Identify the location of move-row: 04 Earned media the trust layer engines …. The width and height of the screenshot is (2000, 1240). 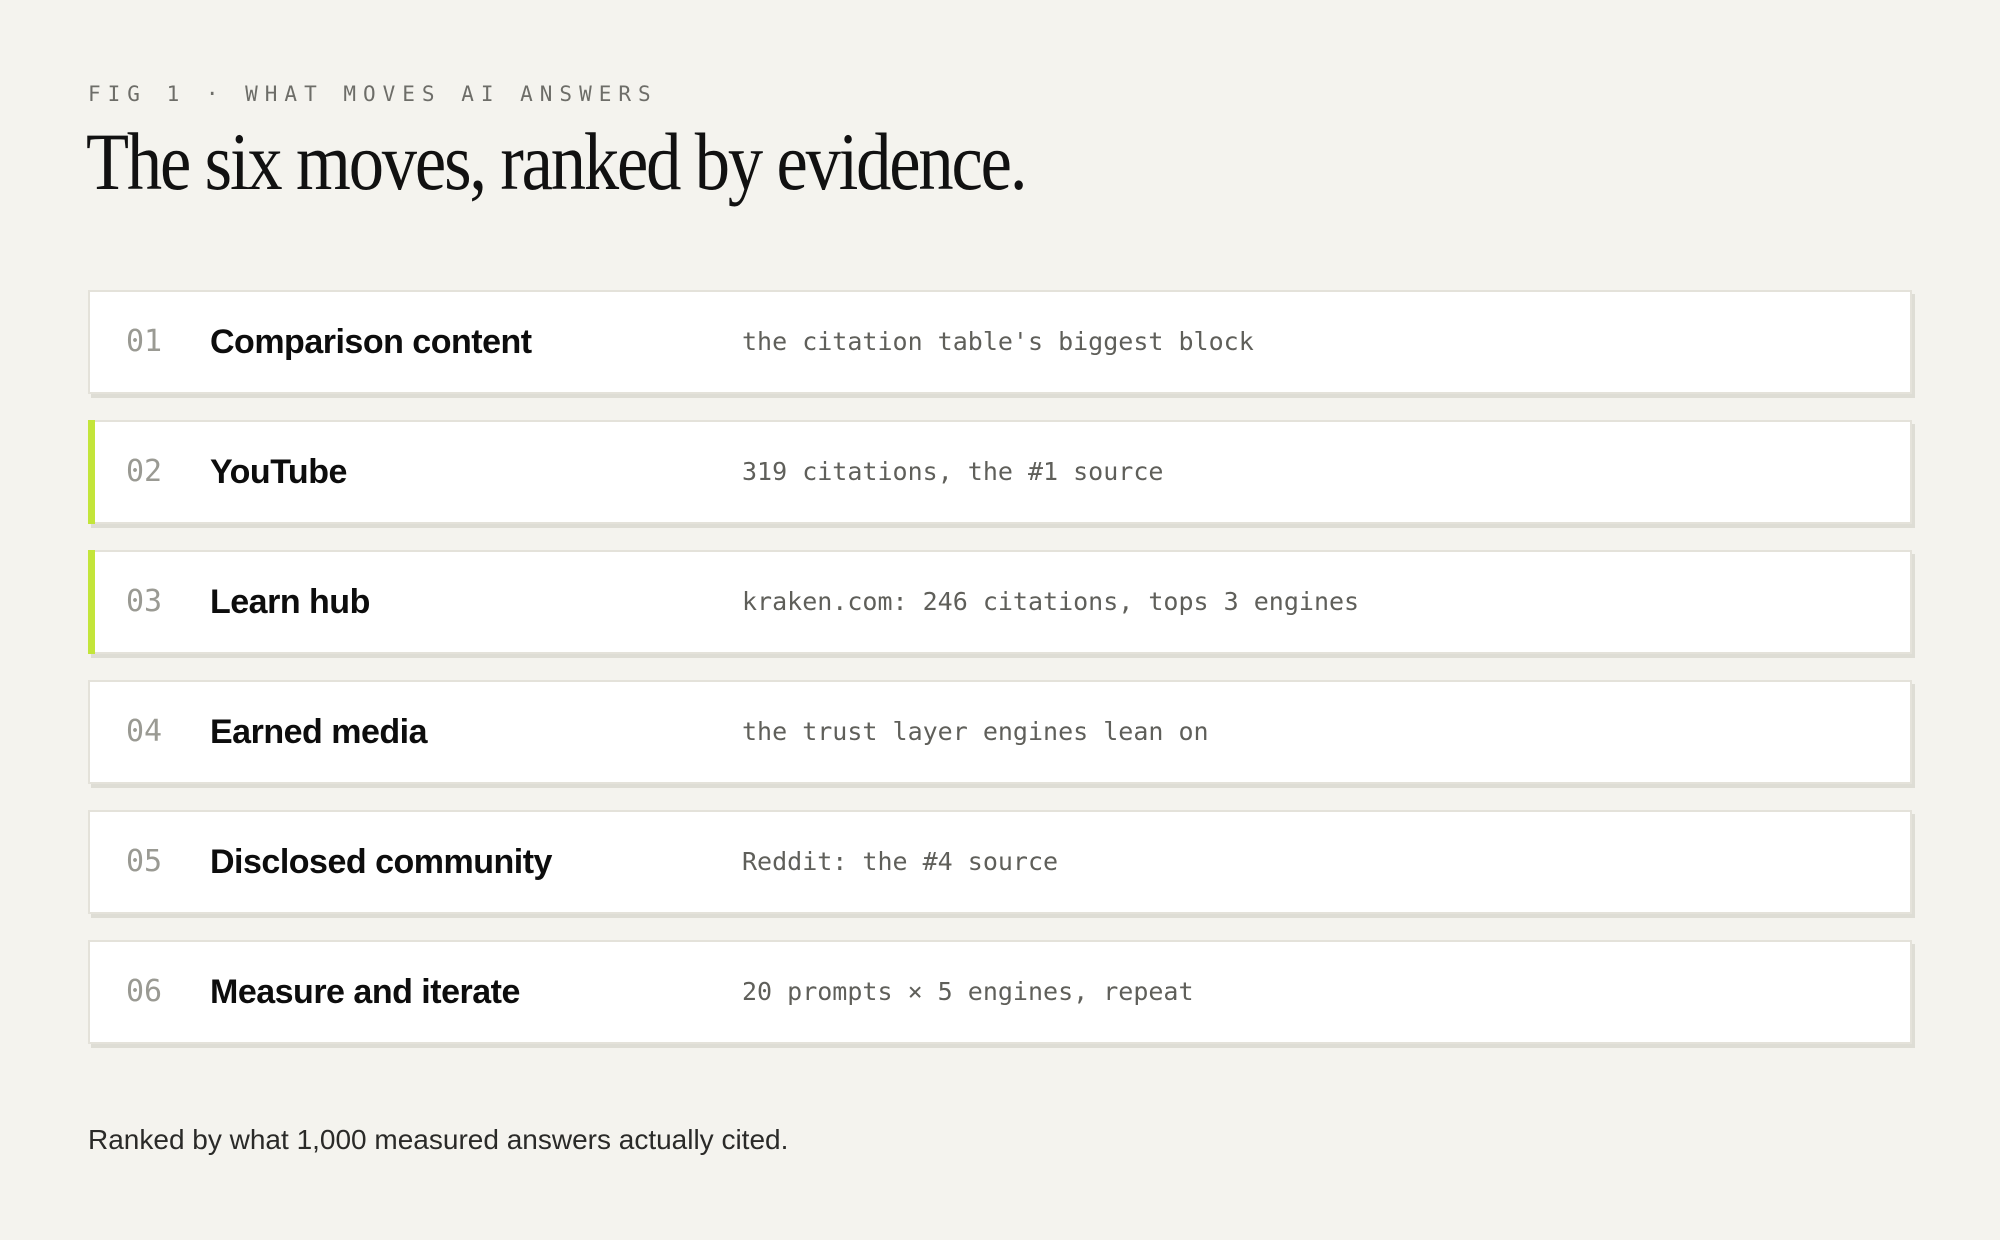
(1000, 732).